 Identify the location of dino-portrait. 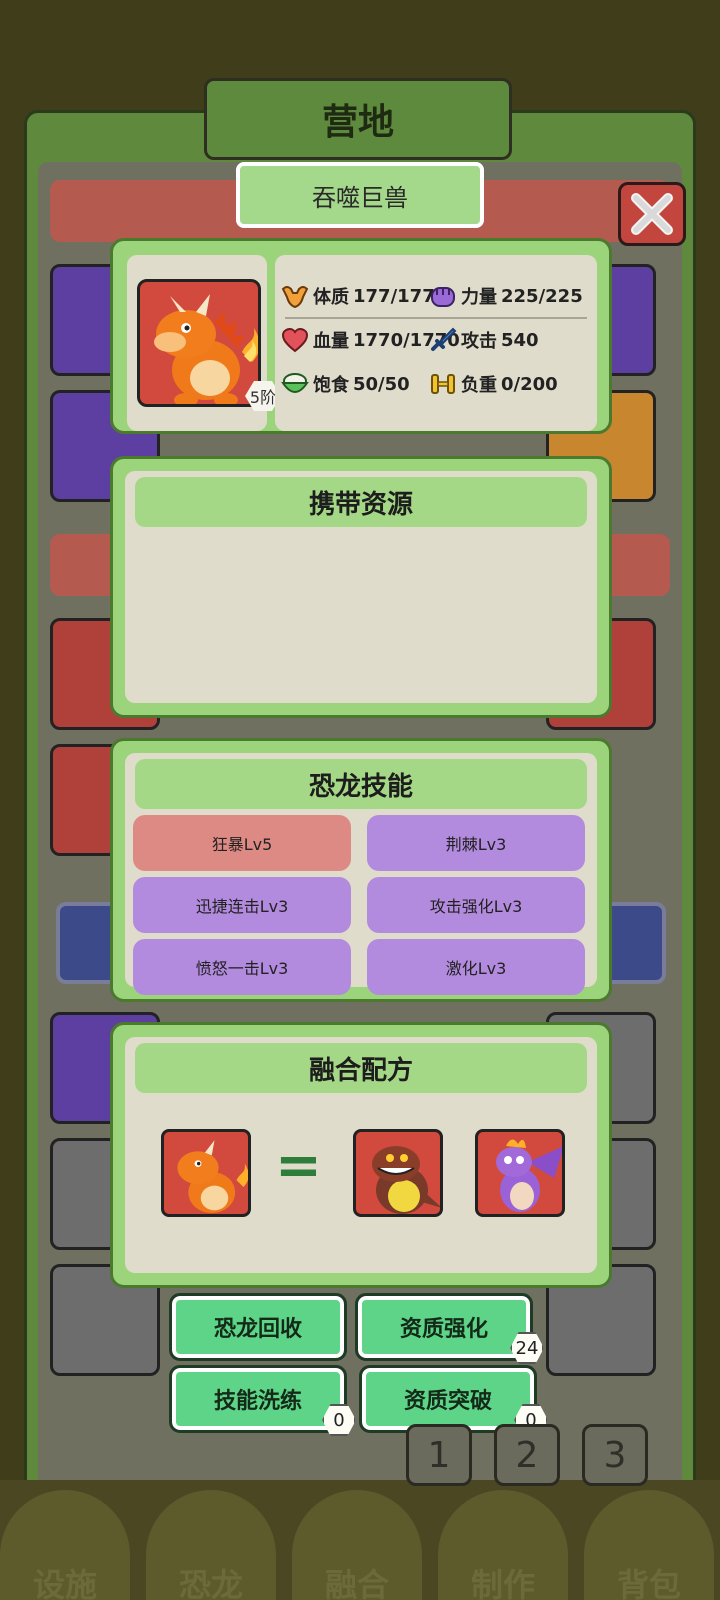
(199, 343).